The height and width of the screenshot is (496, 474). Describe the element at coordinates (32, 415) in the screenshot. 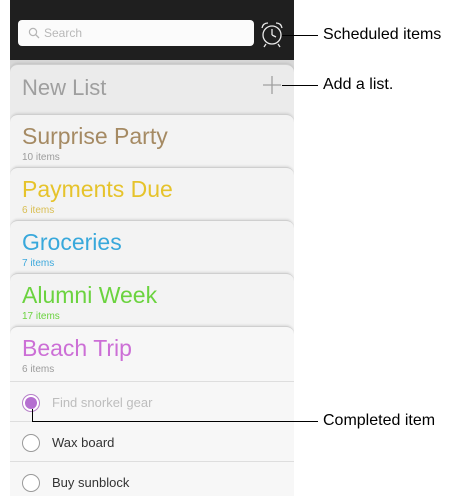

I see `callout-line-completed-vertical` at that location.